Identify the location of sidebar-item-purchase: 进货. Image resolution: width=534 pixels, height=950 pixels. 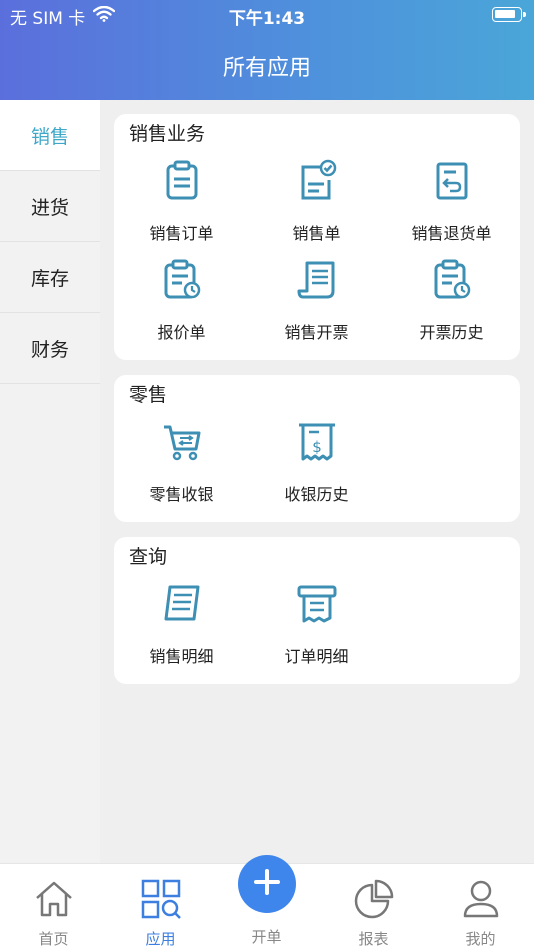
(50, 206).